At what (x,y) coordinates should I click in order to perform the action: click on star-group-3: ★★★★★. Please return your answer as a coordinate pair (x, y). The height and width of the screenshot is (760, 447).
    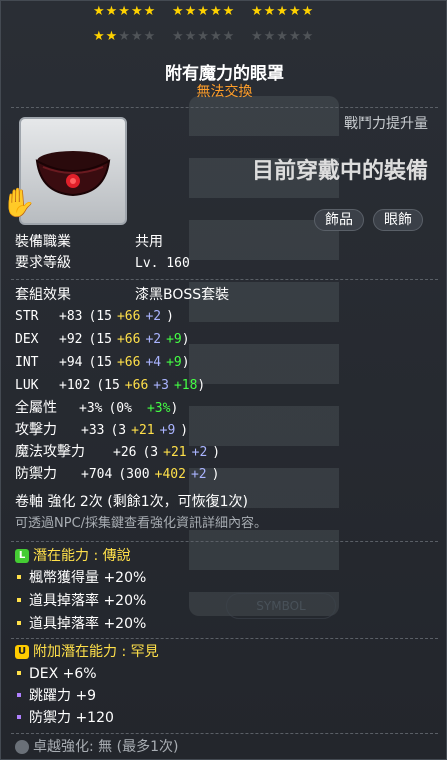
    Looking at the image, I should click on (283, 11).